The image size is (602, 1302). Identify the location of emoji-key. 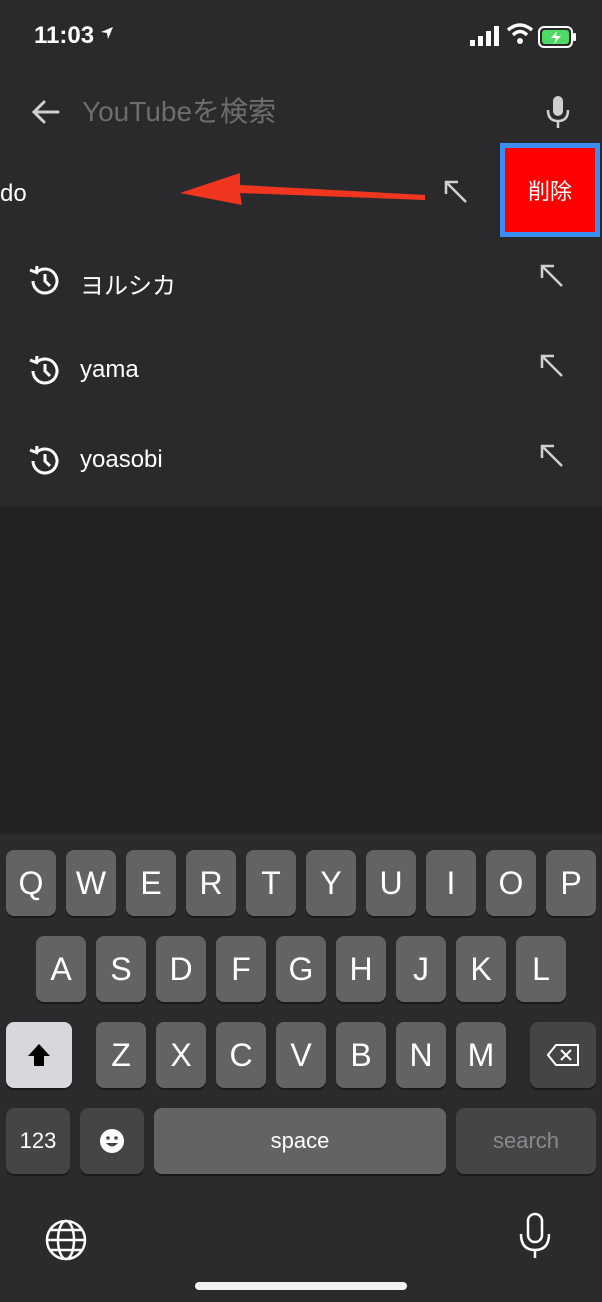
(112, 1141).